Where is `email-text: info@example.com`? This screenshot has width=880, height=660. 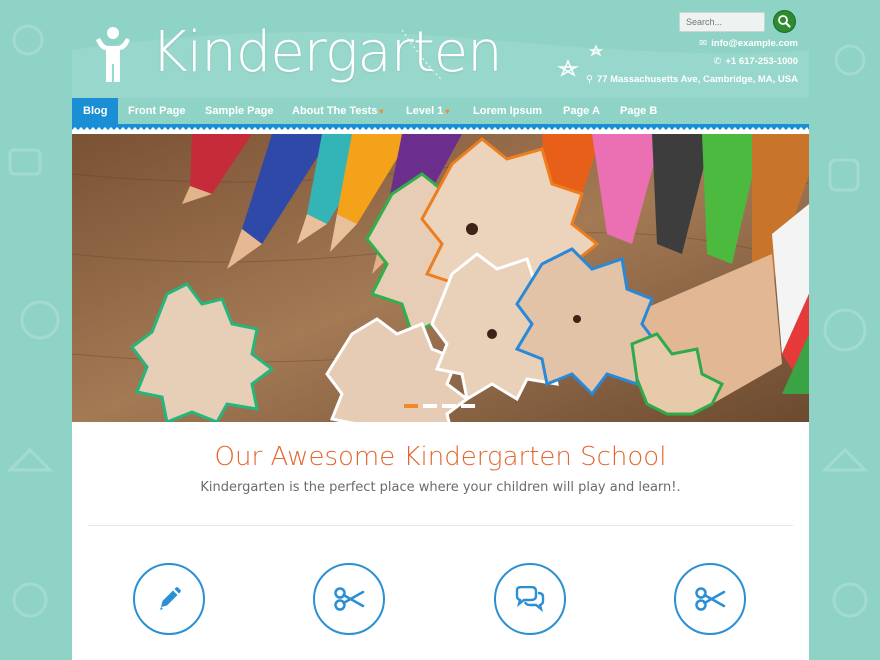 email-text: info@example.com is located at coordinates (754, 43).